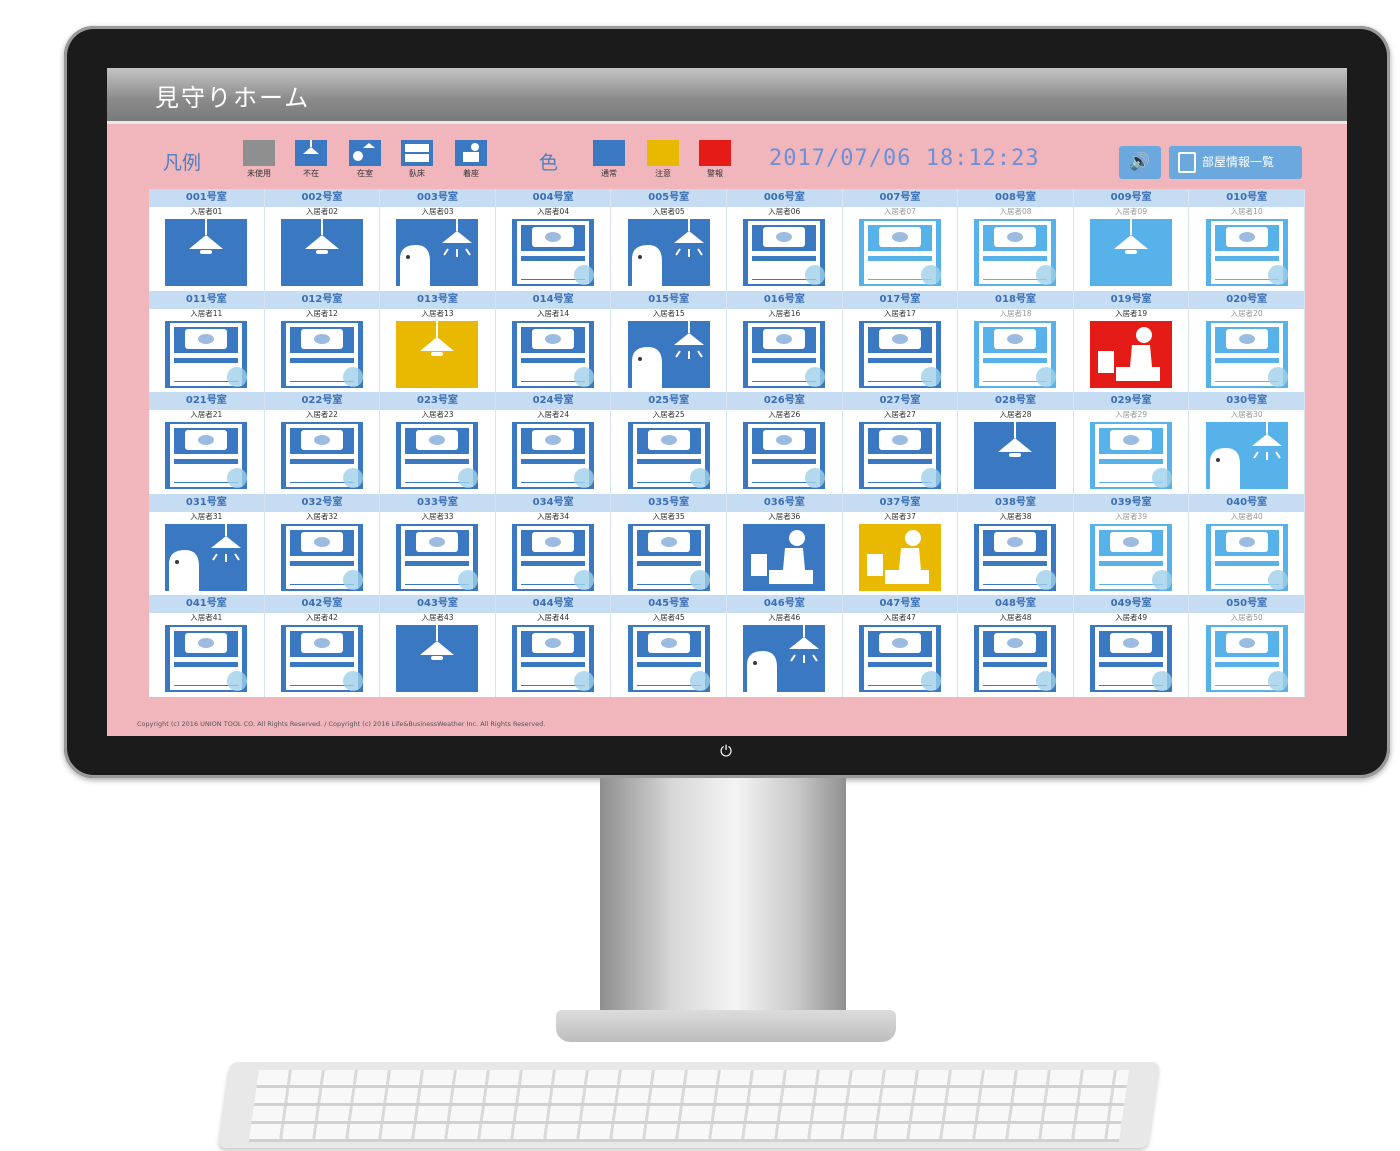  I want to click on room-info-list-button: 部屋情報一覧, so click(1235, 162).